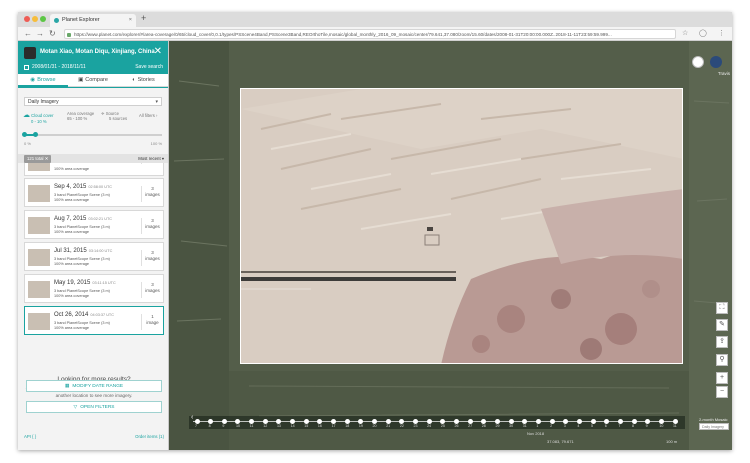 The image size is (750, 463). I want to click on zoom-out-button: −, so click(722, 392).